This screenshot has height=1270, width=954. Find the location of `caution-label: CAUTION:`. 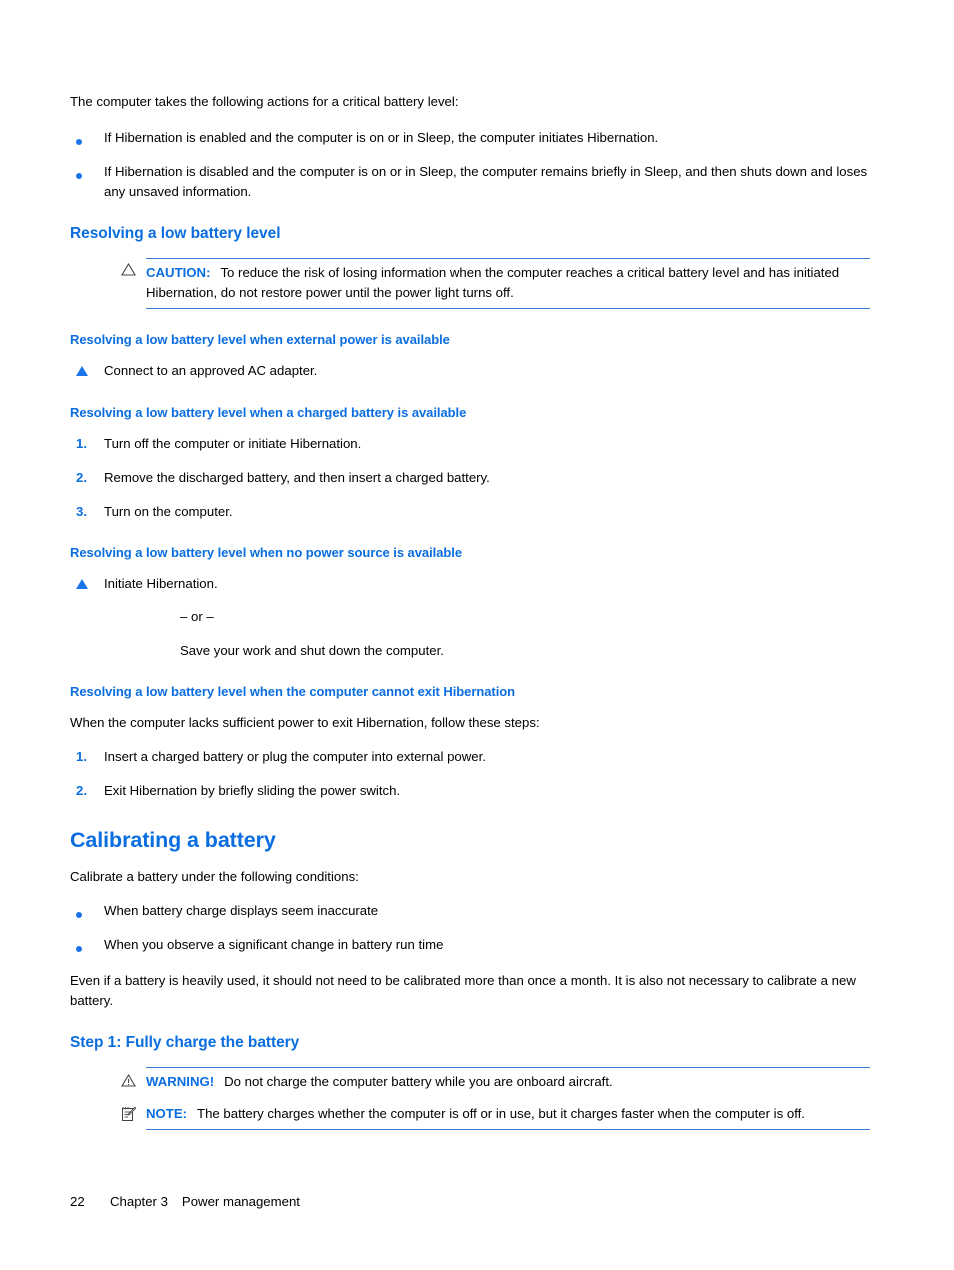

caution-label: CAUTION: is located at coordinates (178, 272).